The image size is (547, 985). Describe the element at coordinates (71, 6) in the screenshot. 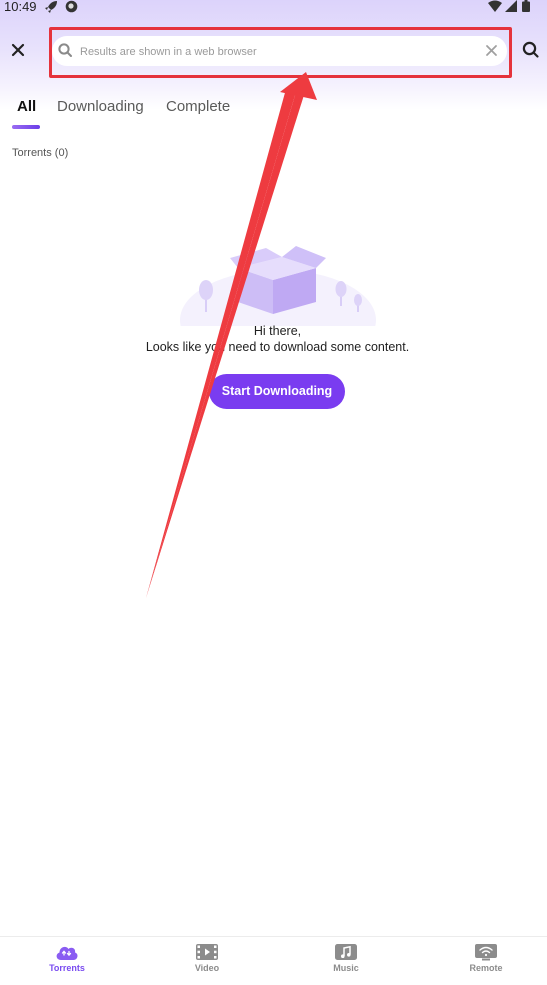

I see `browser-icon` at that location.